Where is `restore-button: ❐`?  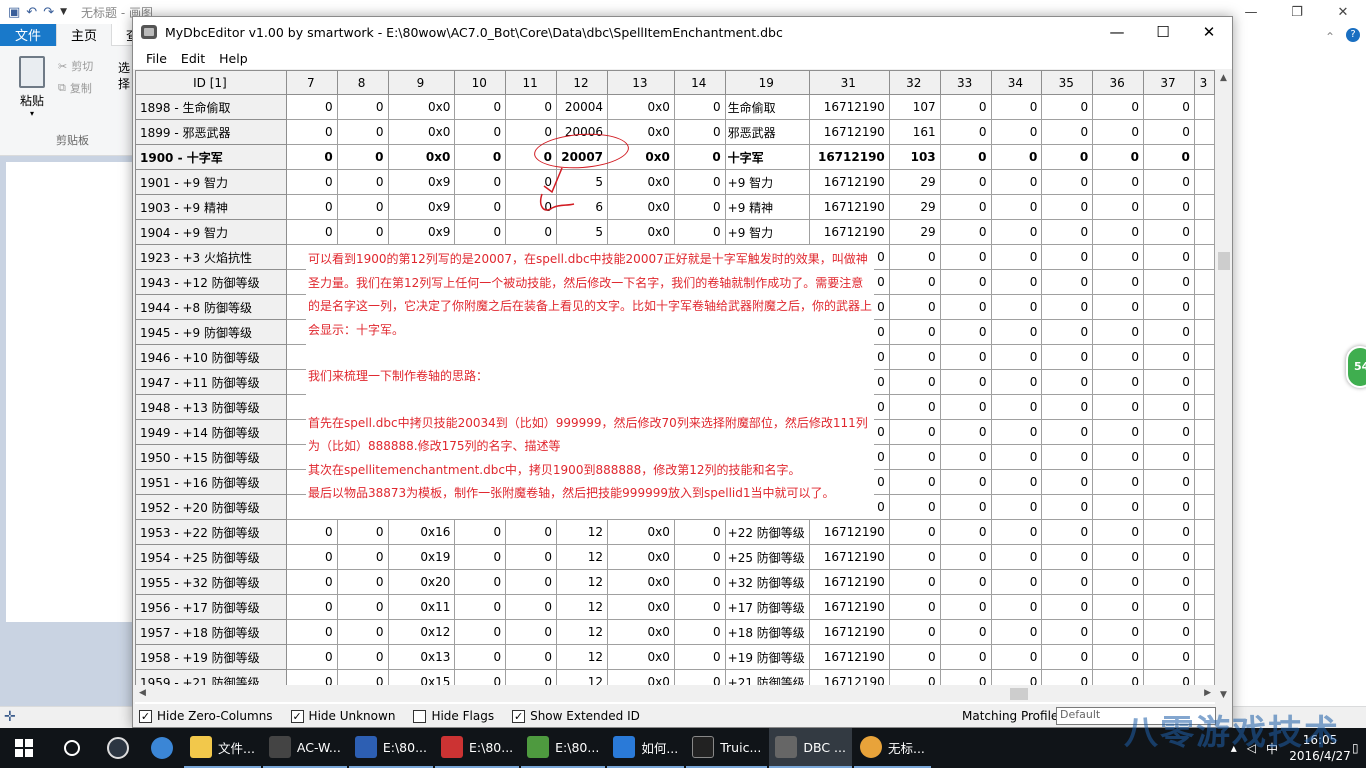
restore-button: ❐ is located at coordinates (1297, 12).